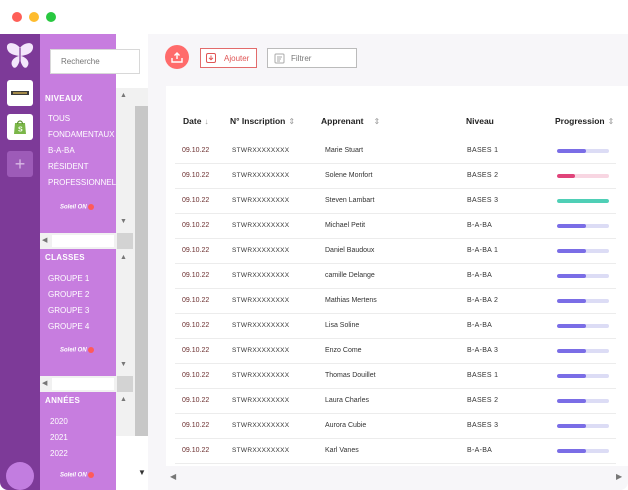  I want to click on filter-item-2020: 2020, so click(59, 421).